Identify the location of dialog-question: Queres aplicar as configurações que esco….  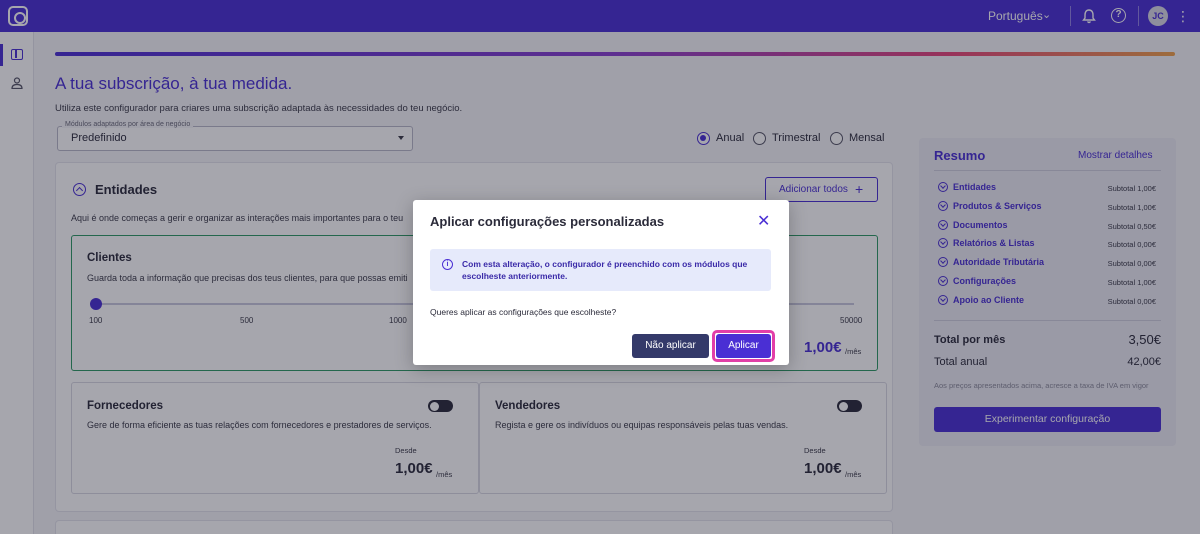
(523, 312).